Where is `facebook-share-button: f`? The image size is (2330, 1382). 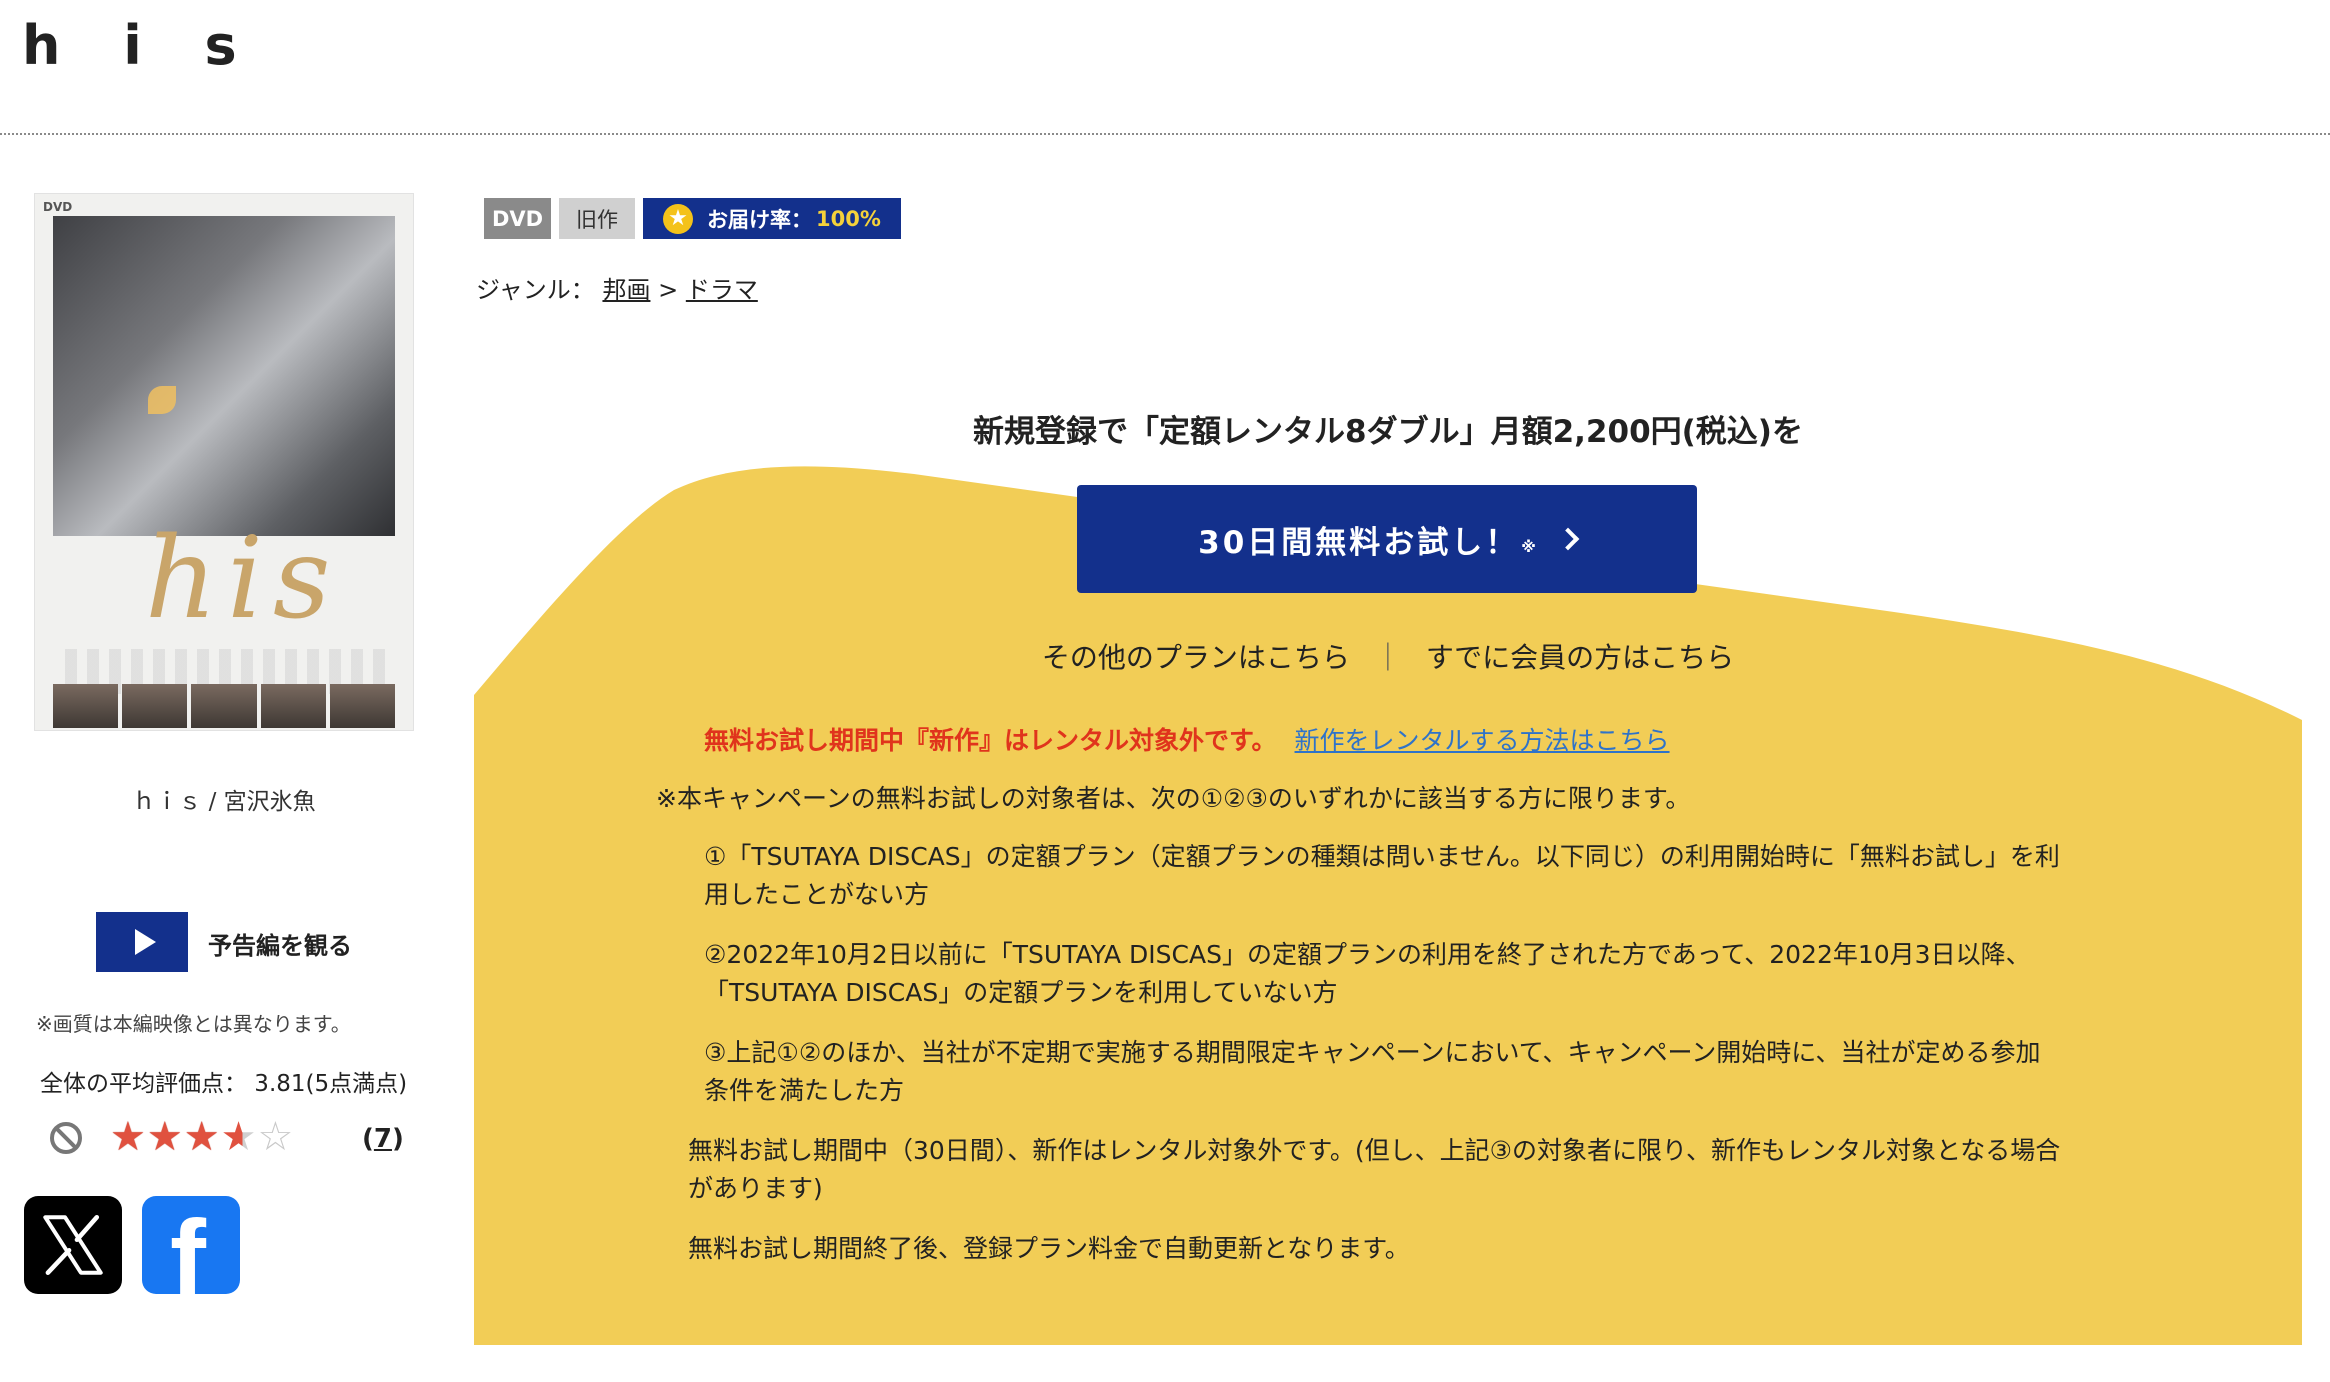
facebook-share-button: f is located at coordinates (191, 1245).